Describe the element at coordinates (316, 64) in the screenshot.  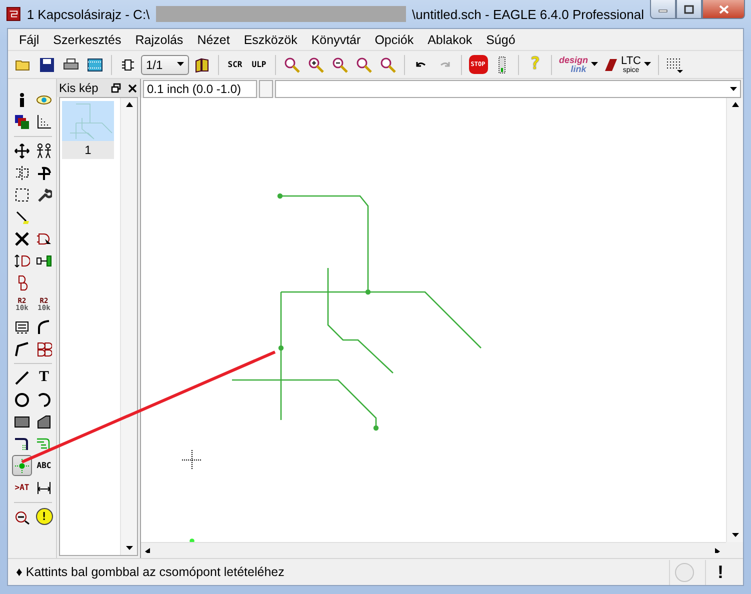
I see `zoom-in-icon` at that location.